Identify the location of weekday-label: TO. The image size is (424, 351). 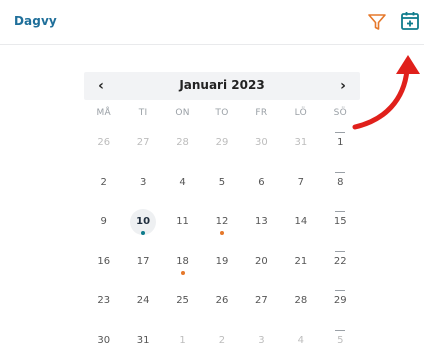
(222, 113).